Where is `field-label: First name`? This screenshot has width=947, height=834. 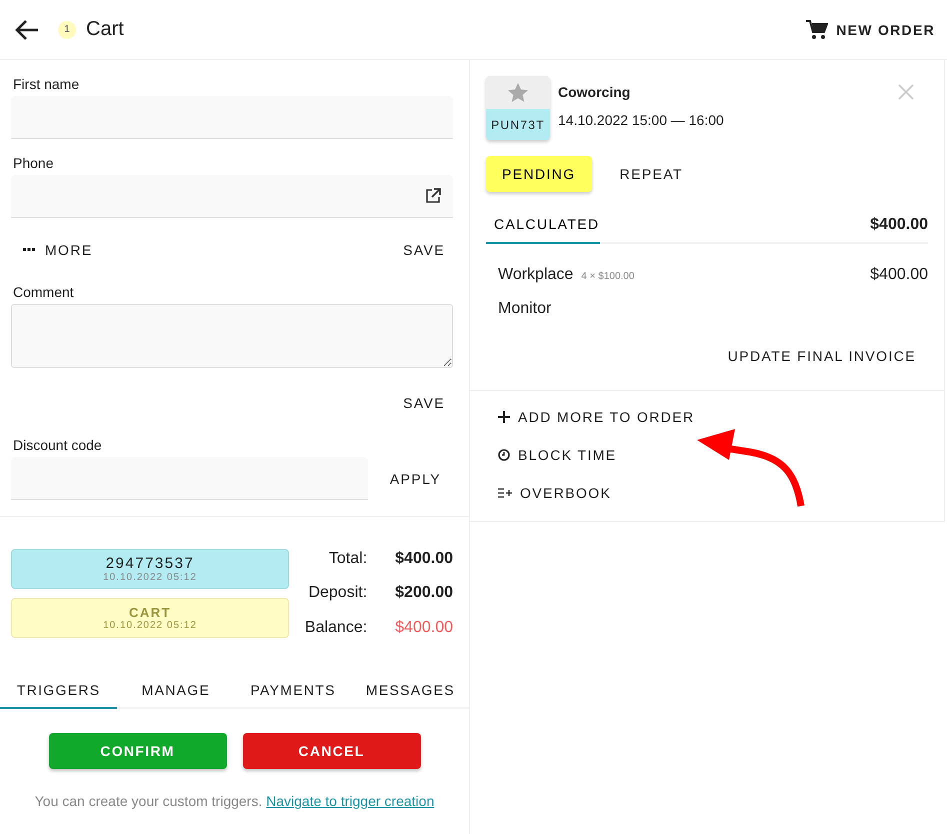
field-label: First name is located at coordinates (46, 84).